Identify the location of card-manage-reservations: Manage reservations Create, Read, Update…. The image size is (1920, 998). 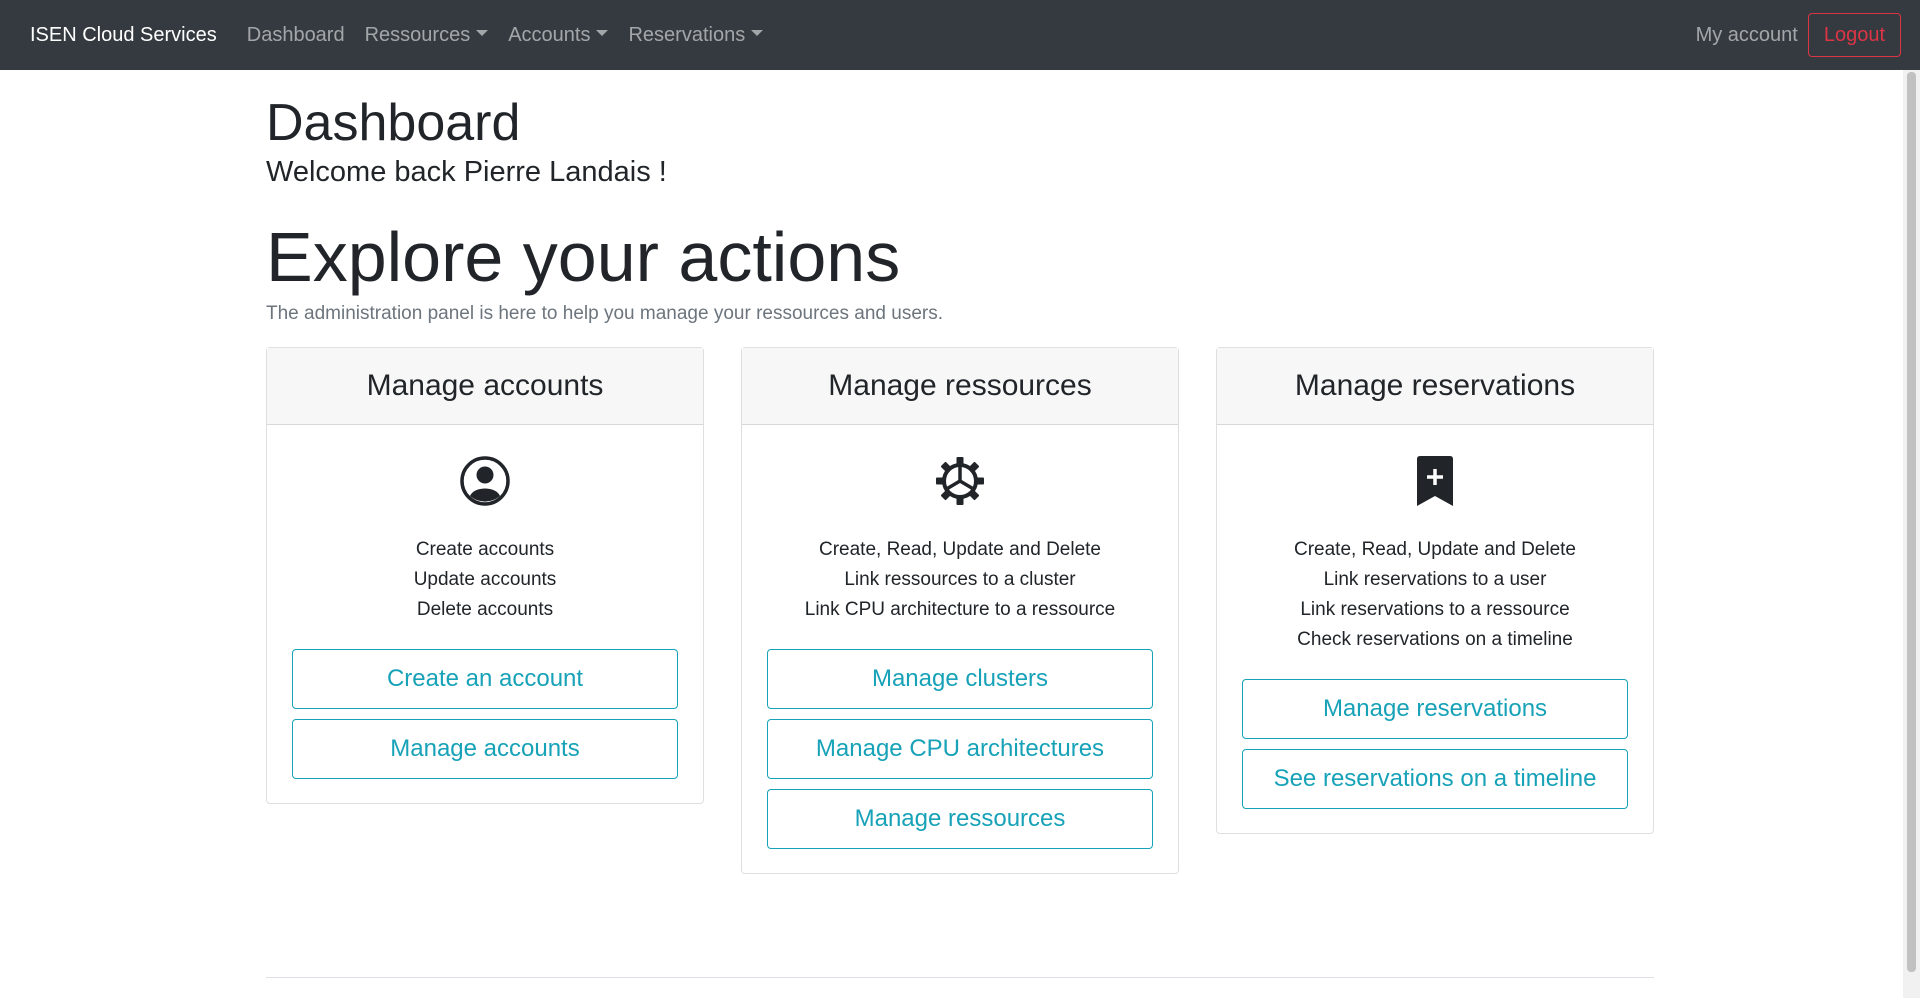
(1435, 591).